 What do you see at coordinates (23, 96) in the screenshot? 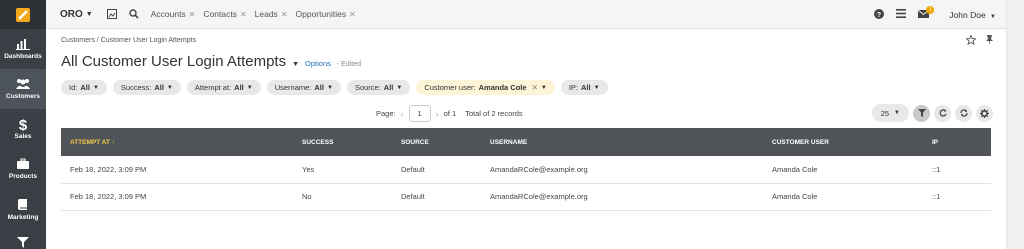
I see `sidebar-item-label: Customers` at bounding box center [23, 96].